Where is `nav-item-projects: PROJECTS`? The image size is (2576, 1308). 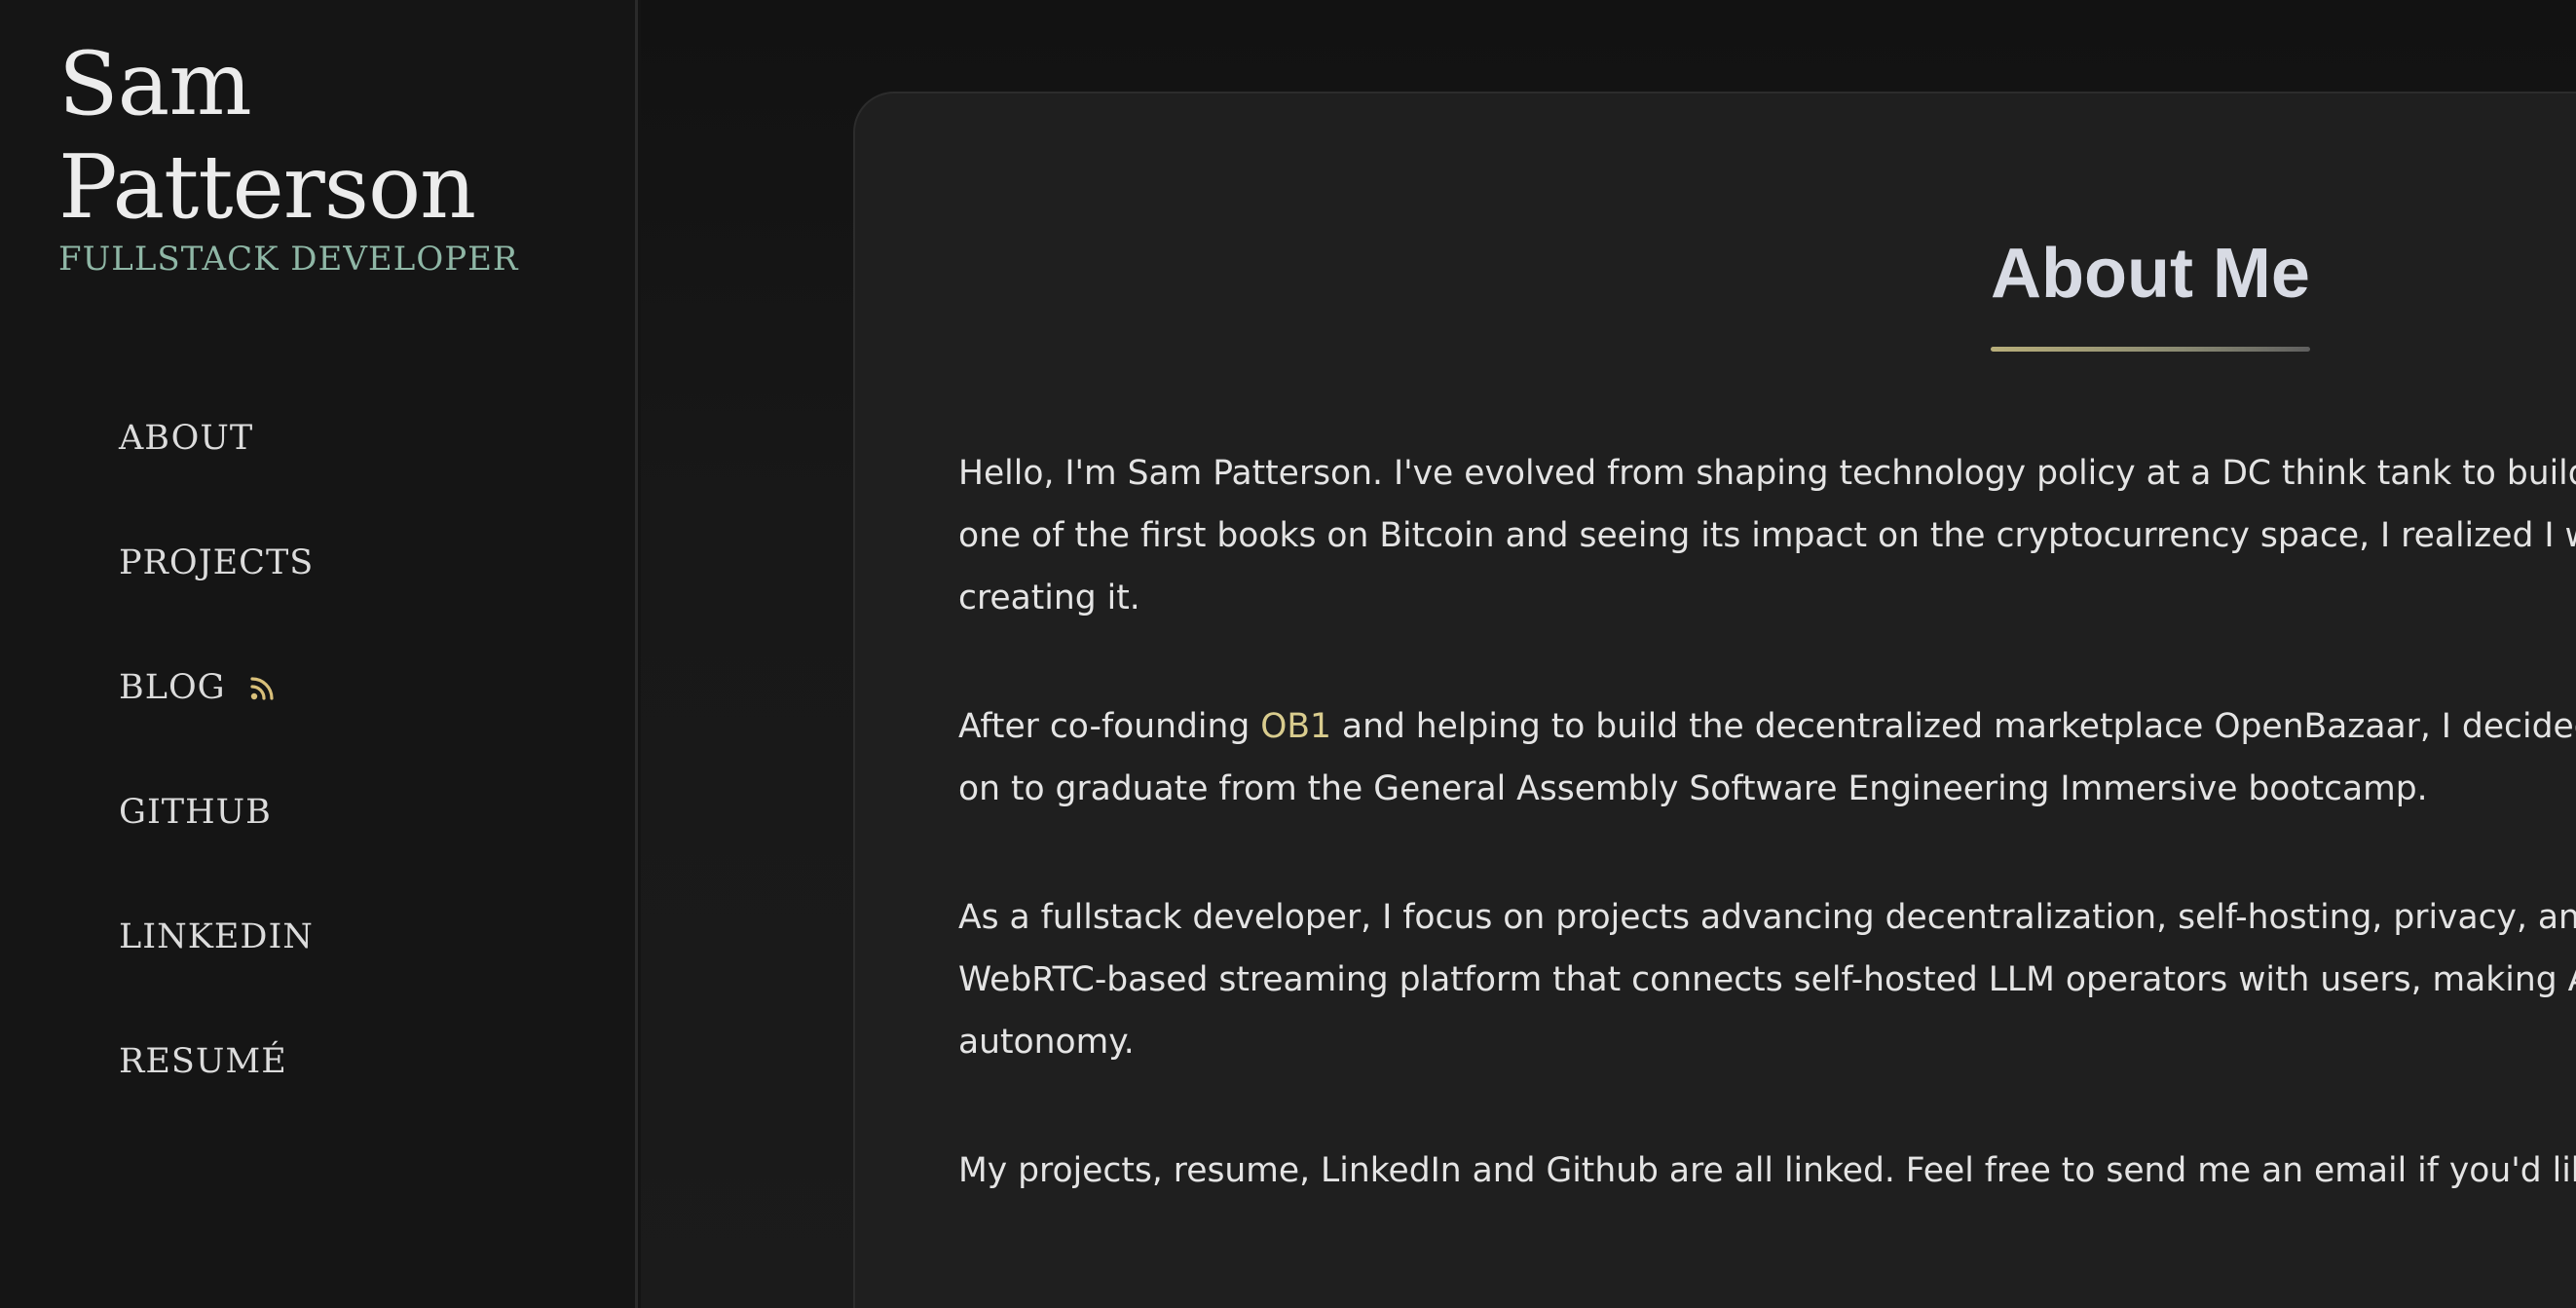
nav-item-projects: PROJECTS is located at coordinates (216, 596).